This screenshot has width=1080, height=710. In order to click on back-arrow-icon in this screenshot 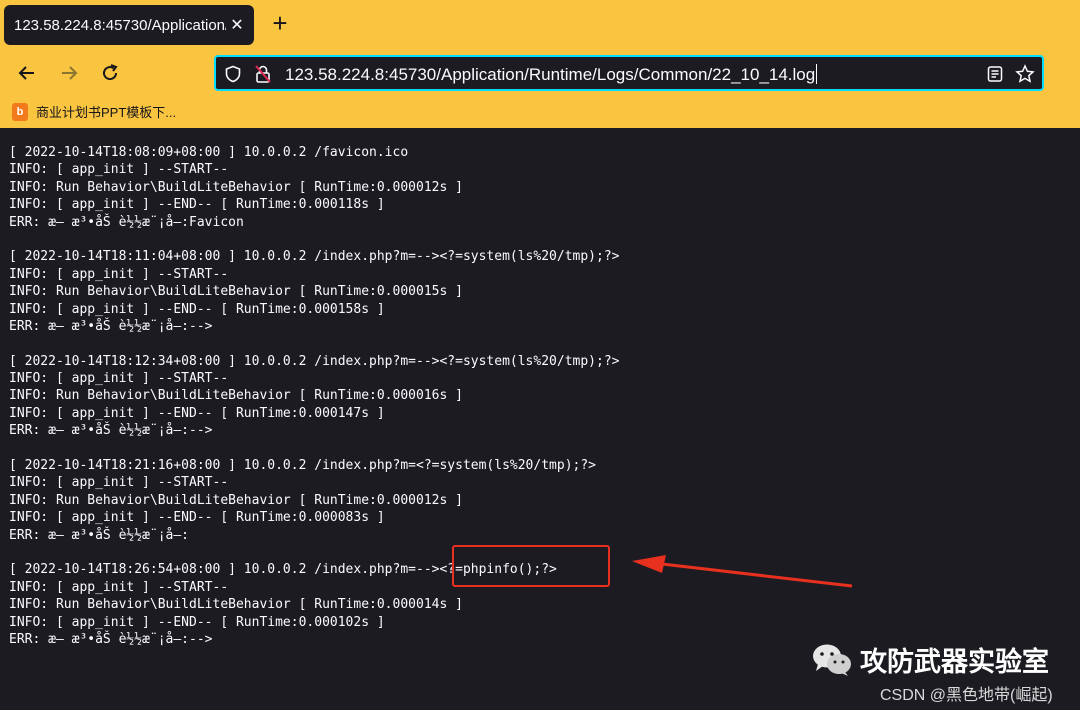, I will do `click(26, 73)`.